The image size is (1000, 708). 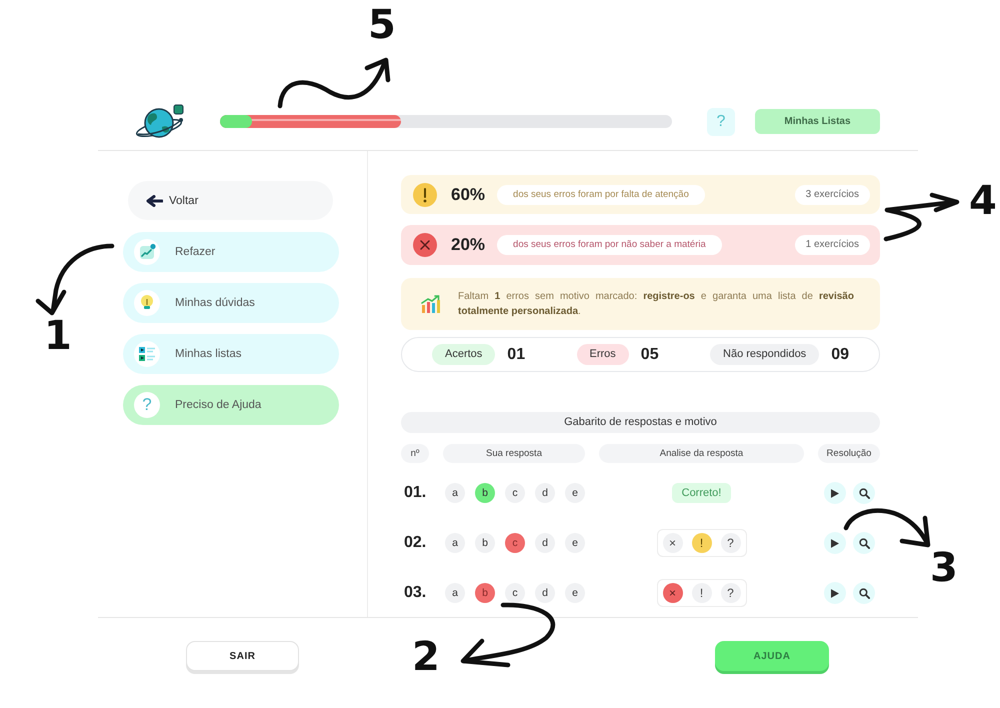 I want to click on table-title: Gabarito de respostas e motivo, so click(x=640, y=422).